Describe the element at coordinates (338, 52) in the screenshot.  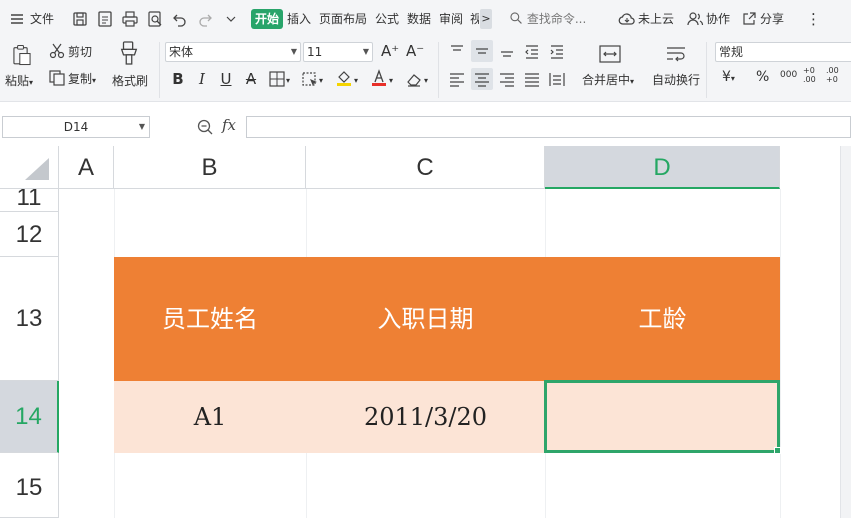
I see `font-size-select: 11 ▼` at that location.